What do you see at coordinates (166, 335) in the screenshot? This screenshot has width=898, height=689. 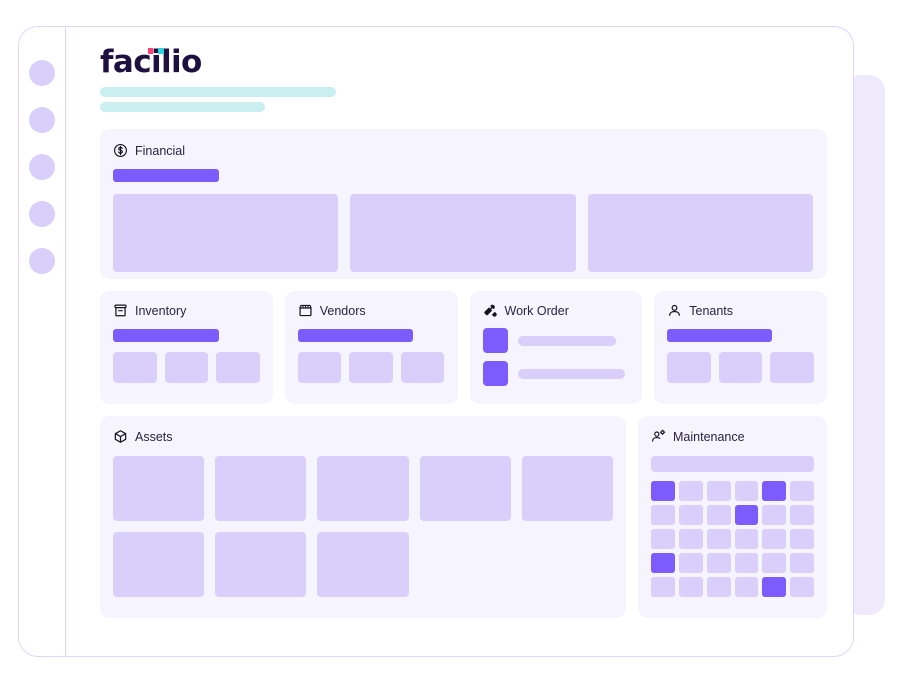 I see `inventory-accent-bar` at bounding box center [166, 335].